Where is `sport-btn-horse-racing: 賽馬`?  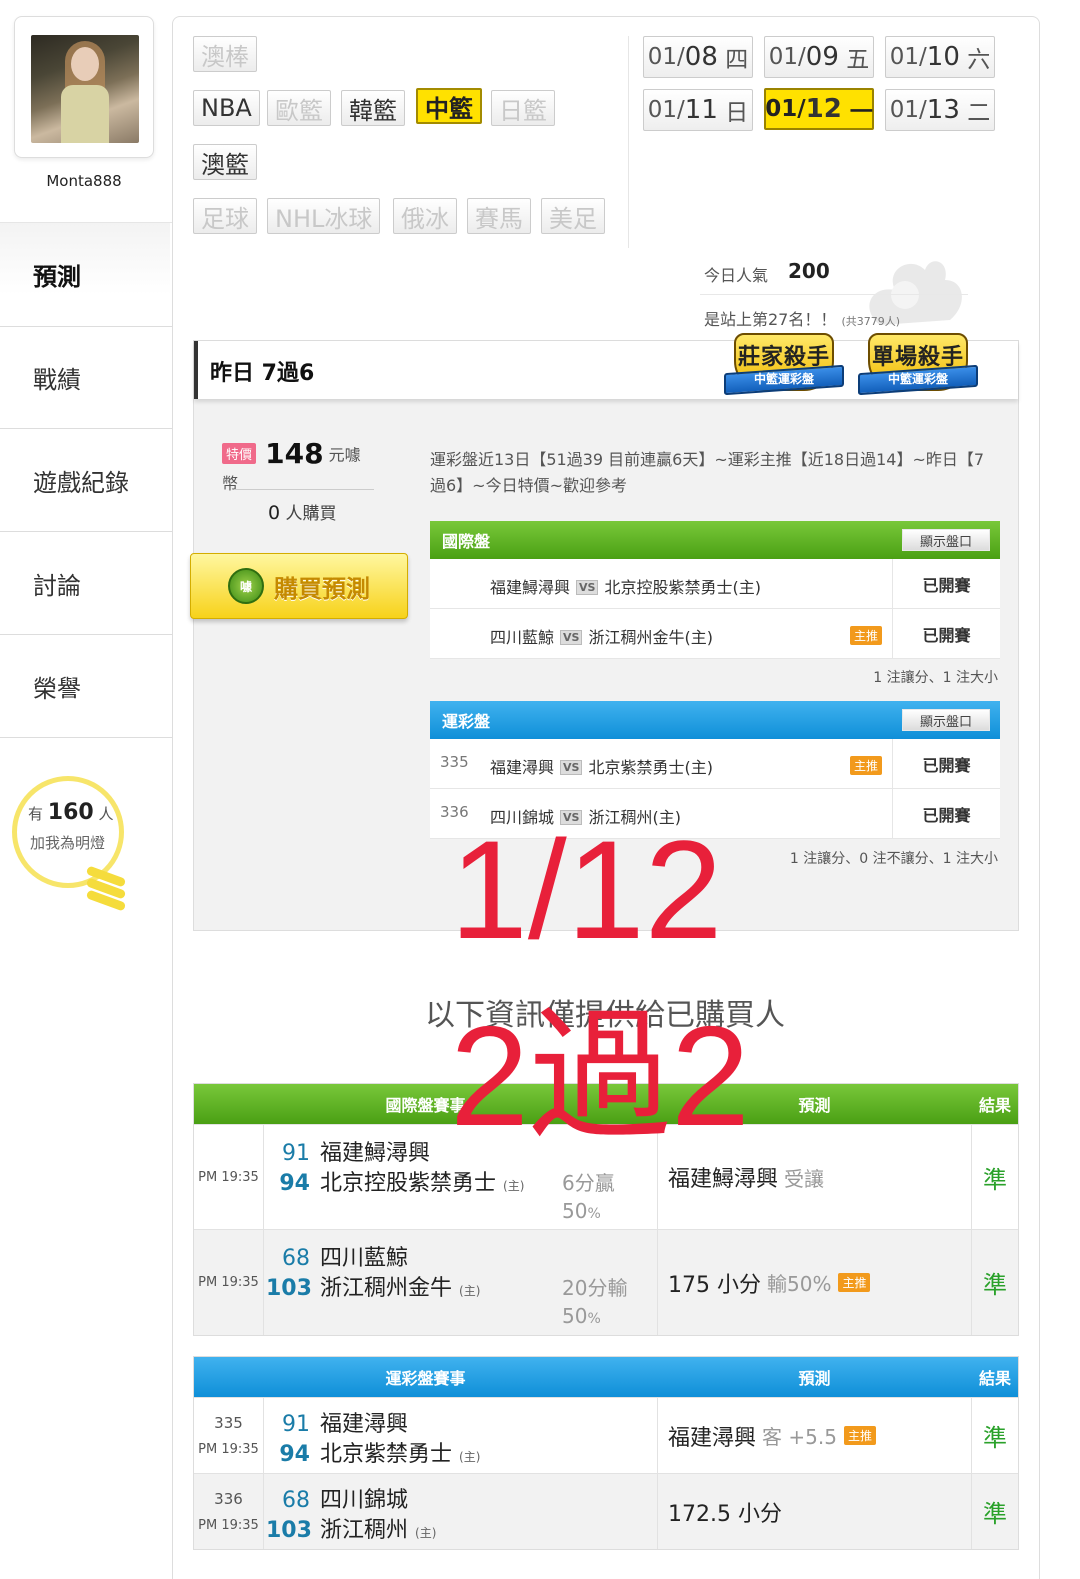
sport-btn-horse-racing: 賽馬 is located at coordinates (499, 216).